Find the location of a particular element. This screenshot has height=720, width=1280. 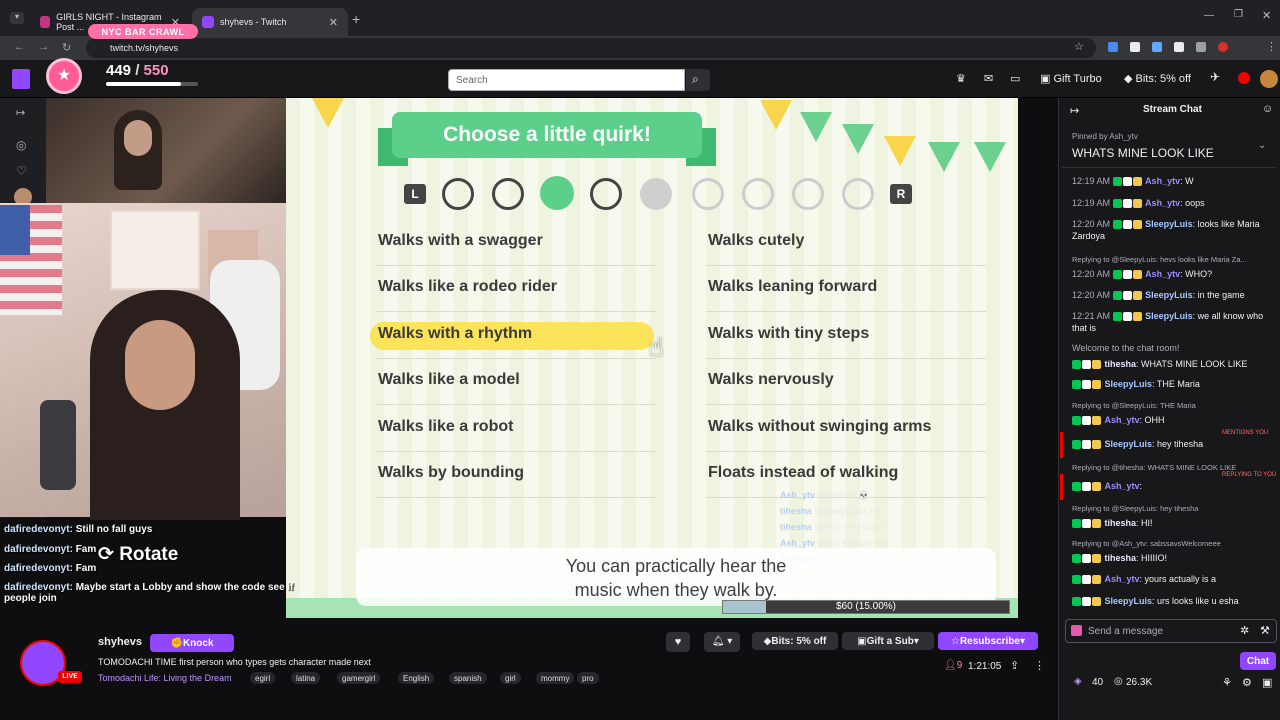

whispers-icon: ▭ is located at coordinates (1015, 78).